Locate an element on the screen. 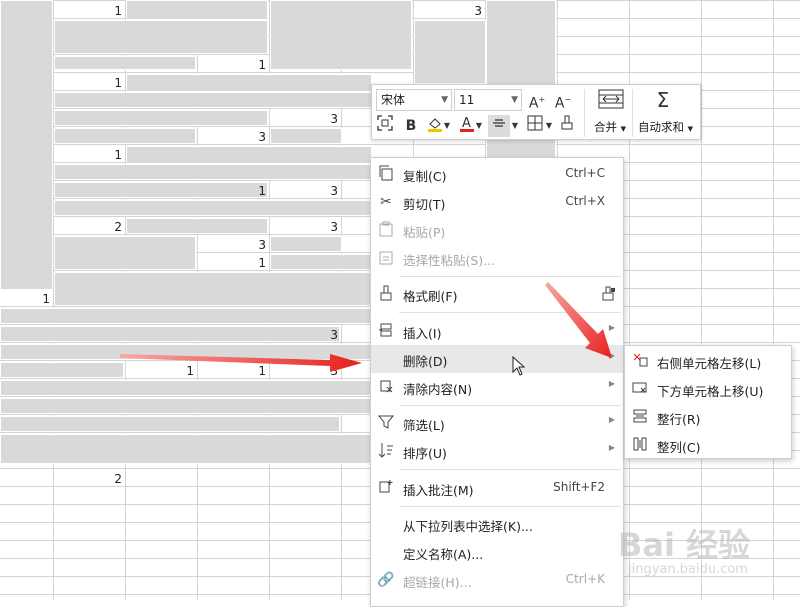 This screenshot has height=607, width=800. submenu-item-entire-row: 整行(R) is located at coordinates (708, 417).